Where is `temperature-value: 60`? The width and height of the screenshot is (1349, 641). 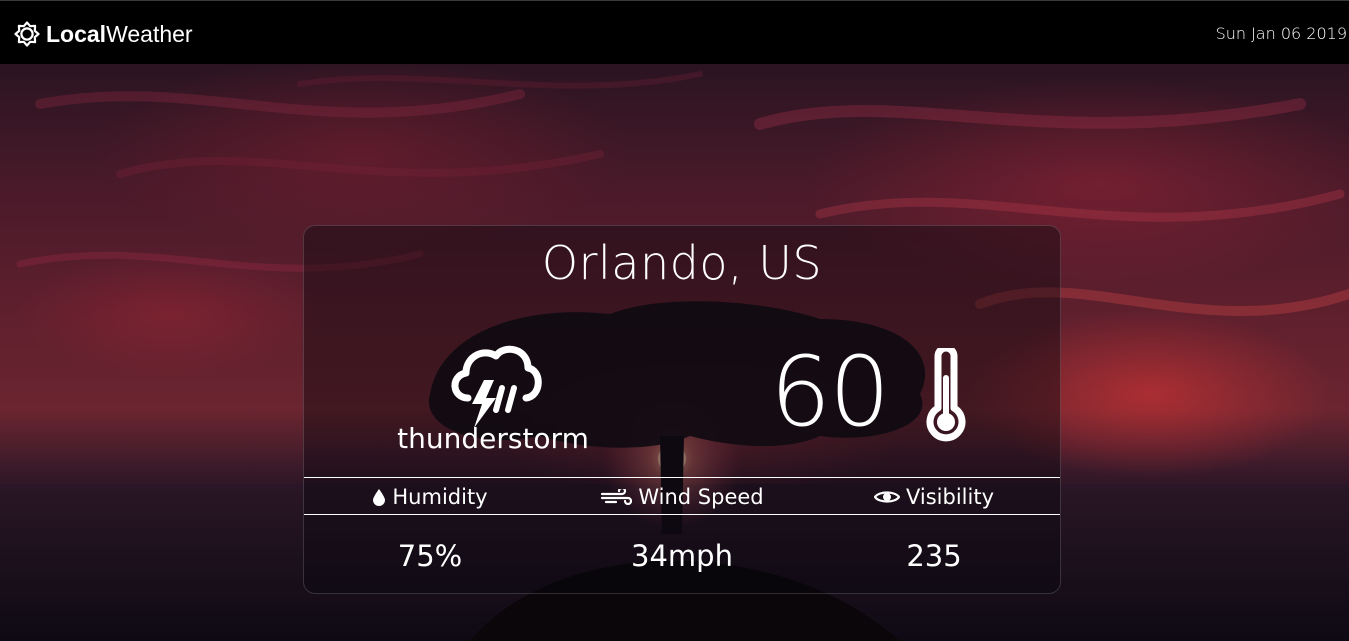
temperature-value: 60 is located at coordinates (830, 392).